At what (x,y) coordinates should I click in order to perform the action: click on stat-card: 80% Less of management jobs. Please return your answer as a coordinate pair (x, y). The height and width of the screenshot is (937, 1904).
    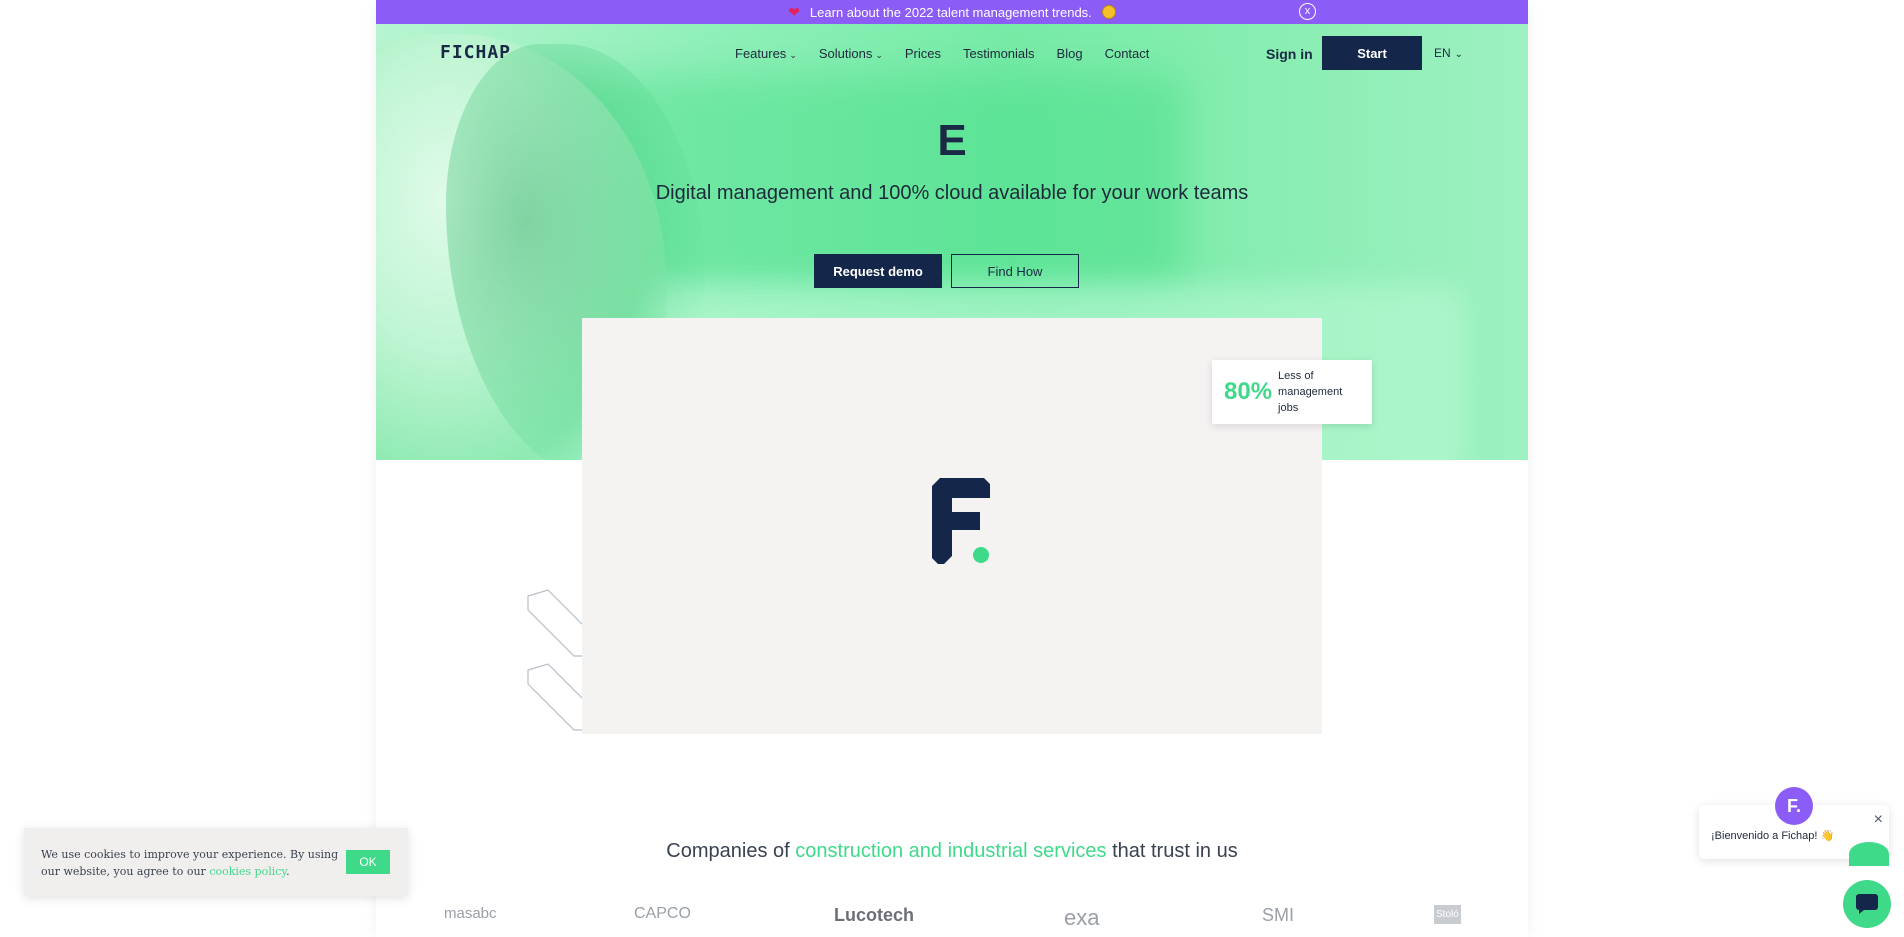
    Looking at the image, I should click on (1292, 392).